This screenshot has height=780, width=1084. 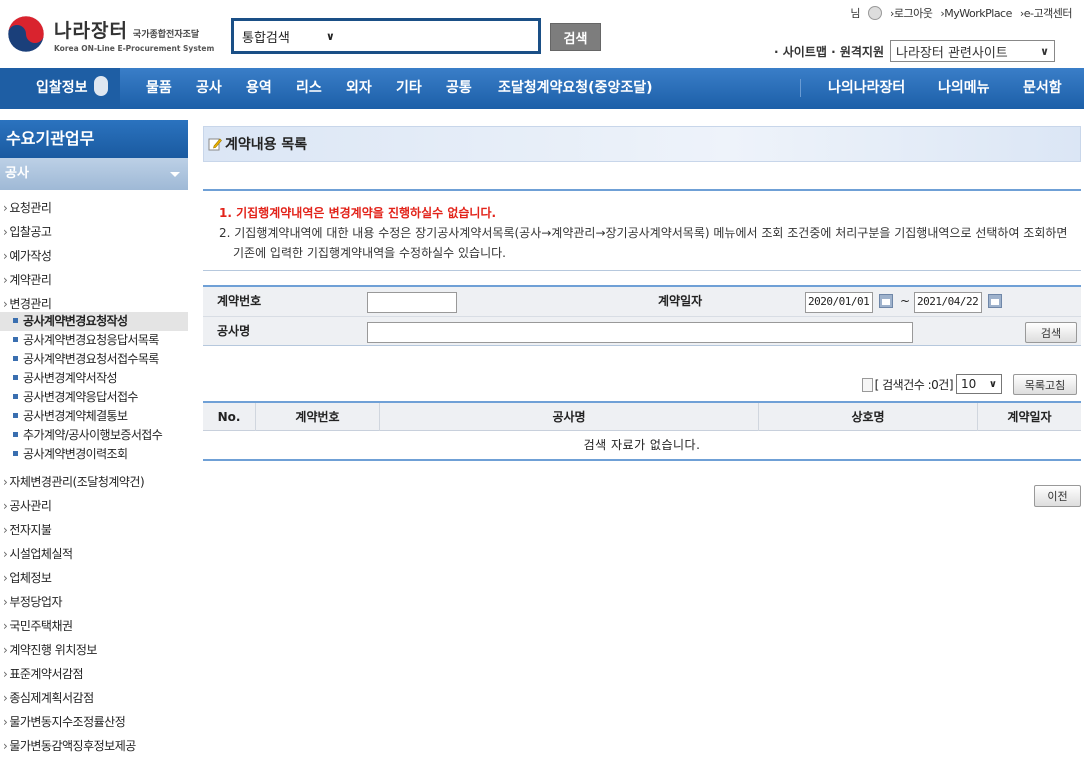 I want to click on sidebar-item: 업체정보, so click(x=94, y=578).